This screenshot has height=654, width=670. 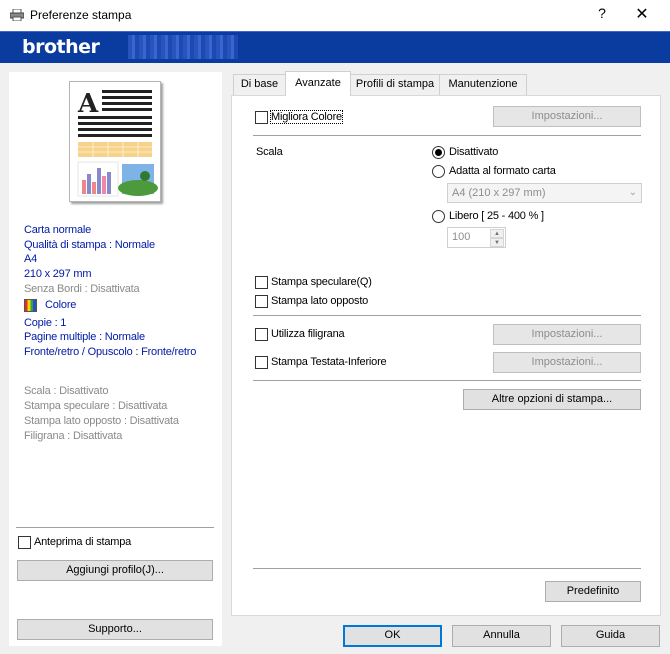 I want to click on title-bar: Preferenze stampa ? ✕, so click(x=335, y=15).